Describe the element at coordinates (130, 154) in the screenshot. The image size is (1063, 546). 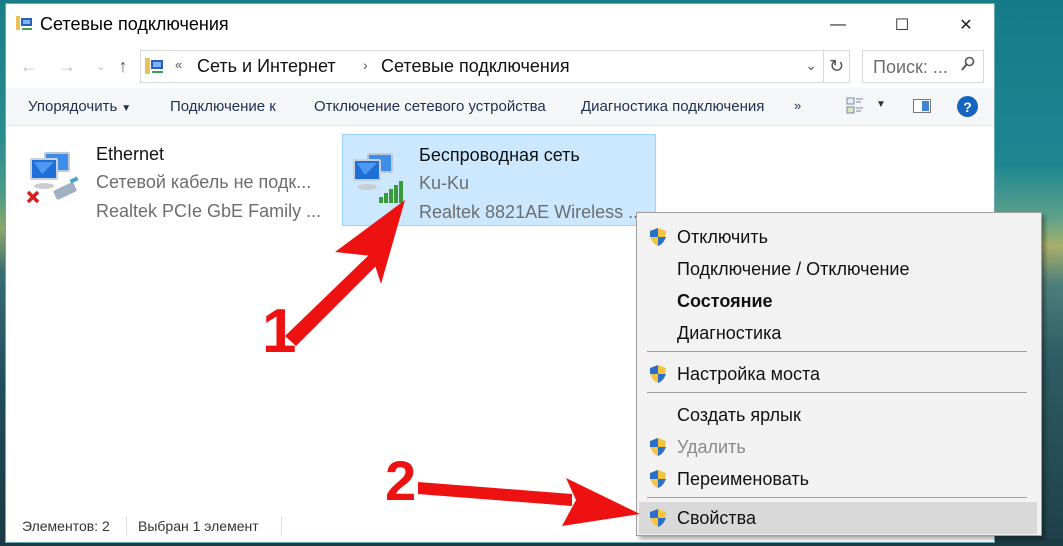
I see `connection-name: Ethernet` at that location.